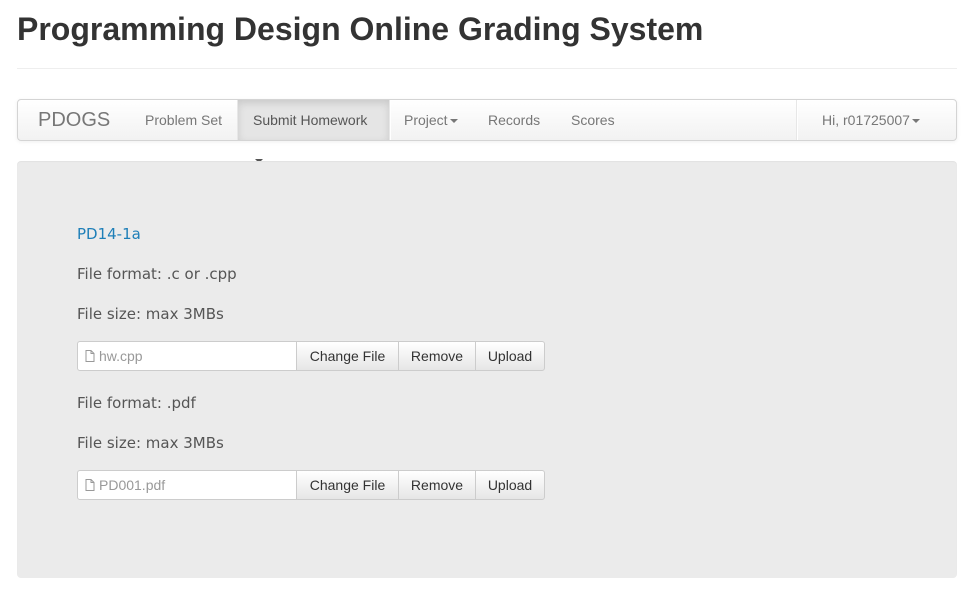 This screenshot has height=598, width=969. What do you see at coordinates (187, 356) in the screenshot?
I see `file-name-field: hw.cpp` at bounding box center [187, 356].